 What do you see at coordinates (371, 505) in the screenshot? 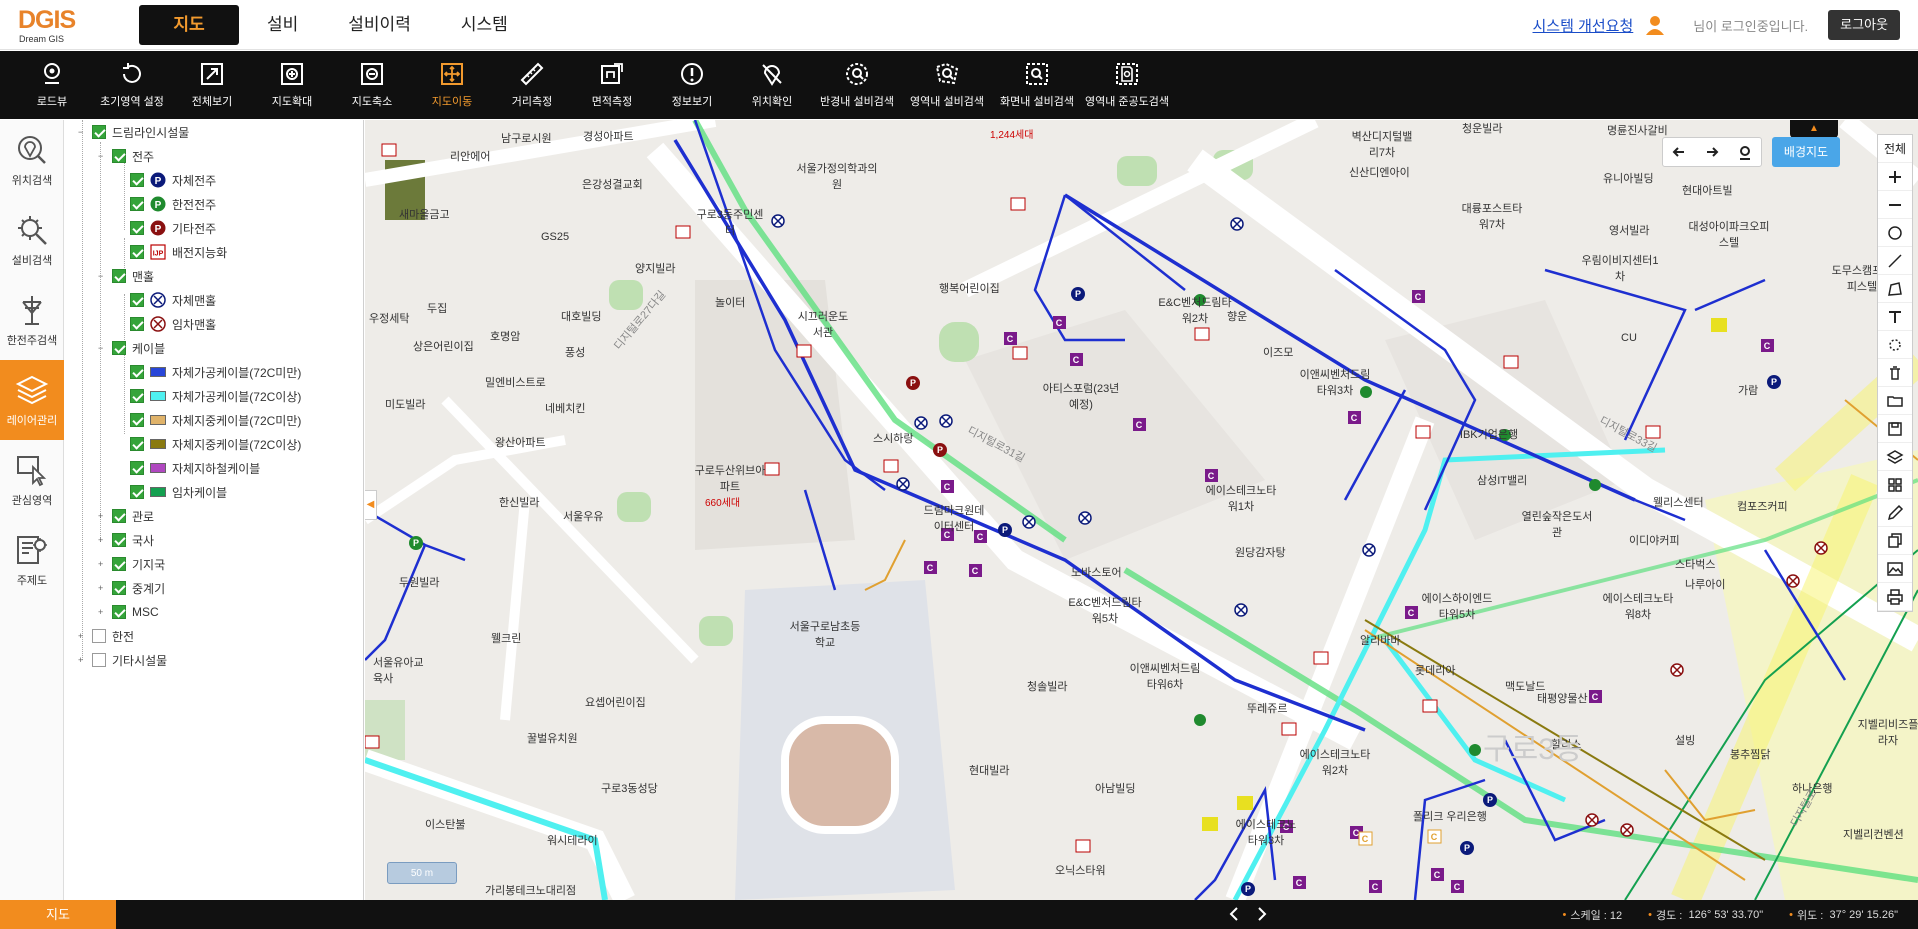
I see `tree-panel-collapse-handle: ◀` at bounding box center [371, 505].